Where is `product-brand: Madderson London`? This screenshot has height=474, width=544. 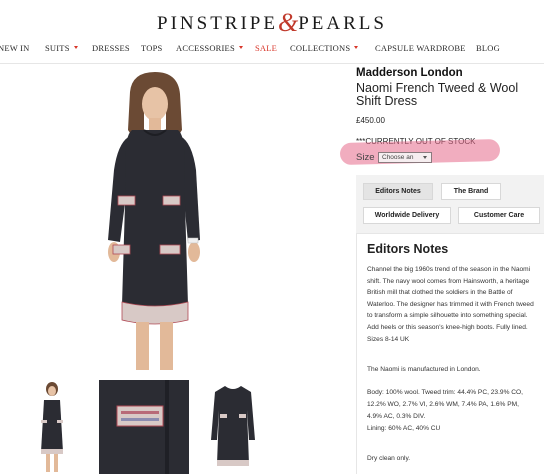
product-brand: Madderson London is located at coordinates (409, 73).